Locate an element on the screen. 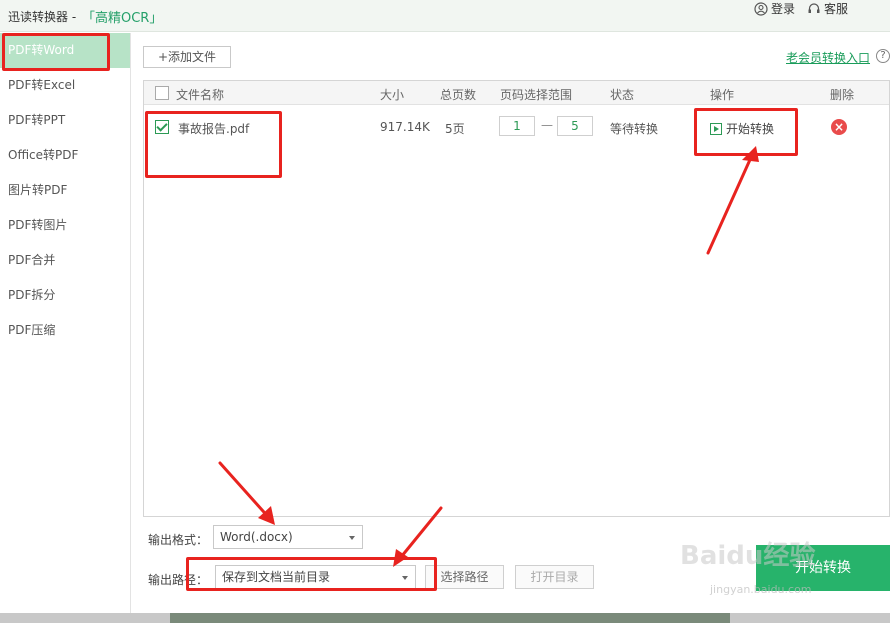 The image size is (890, 623). taskbar-strip is located at coordinates (445, 618).